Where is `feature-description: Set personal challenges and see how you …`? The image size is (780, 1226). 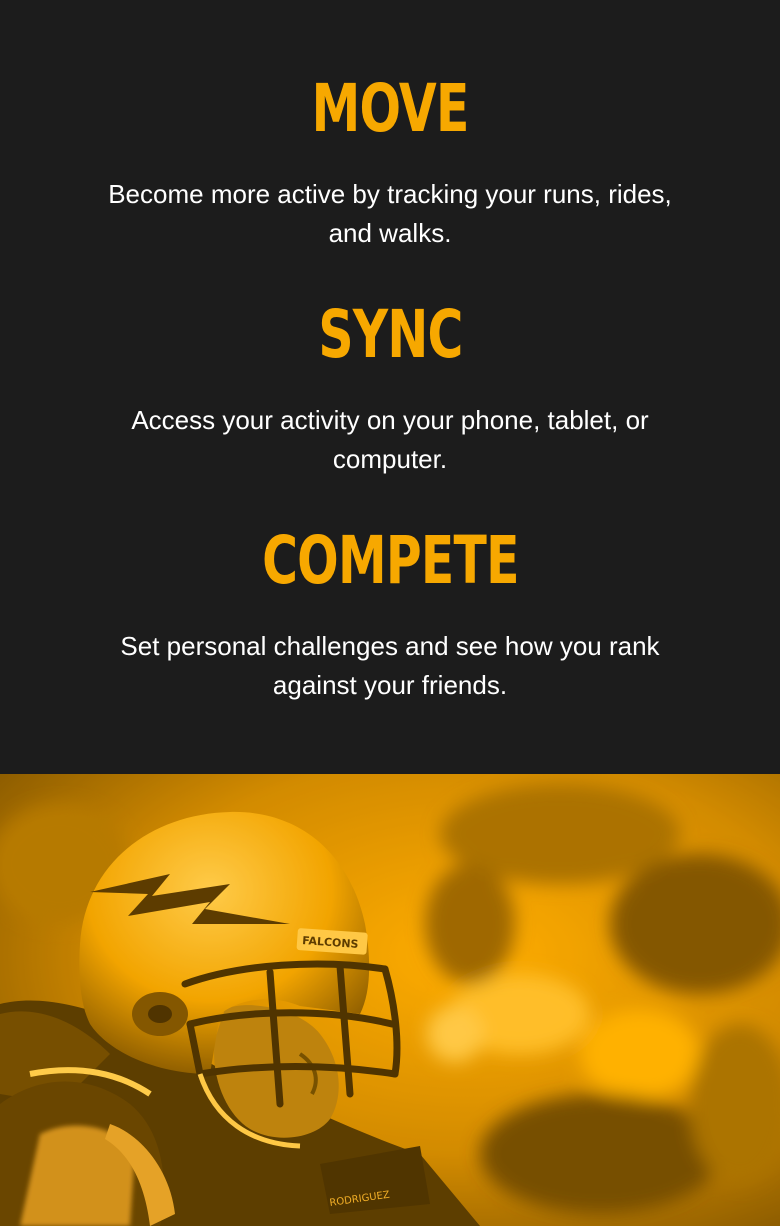 feature-description: Set personal challenges and see how you … is located at coordinates (390, 665).